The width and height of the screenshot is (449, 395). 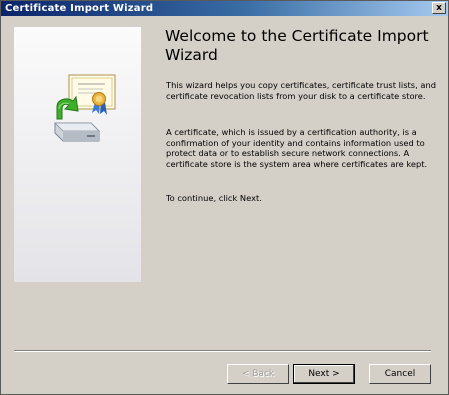 I want to click on certificate-import-icon-graphic, so click(x=85, y=108).